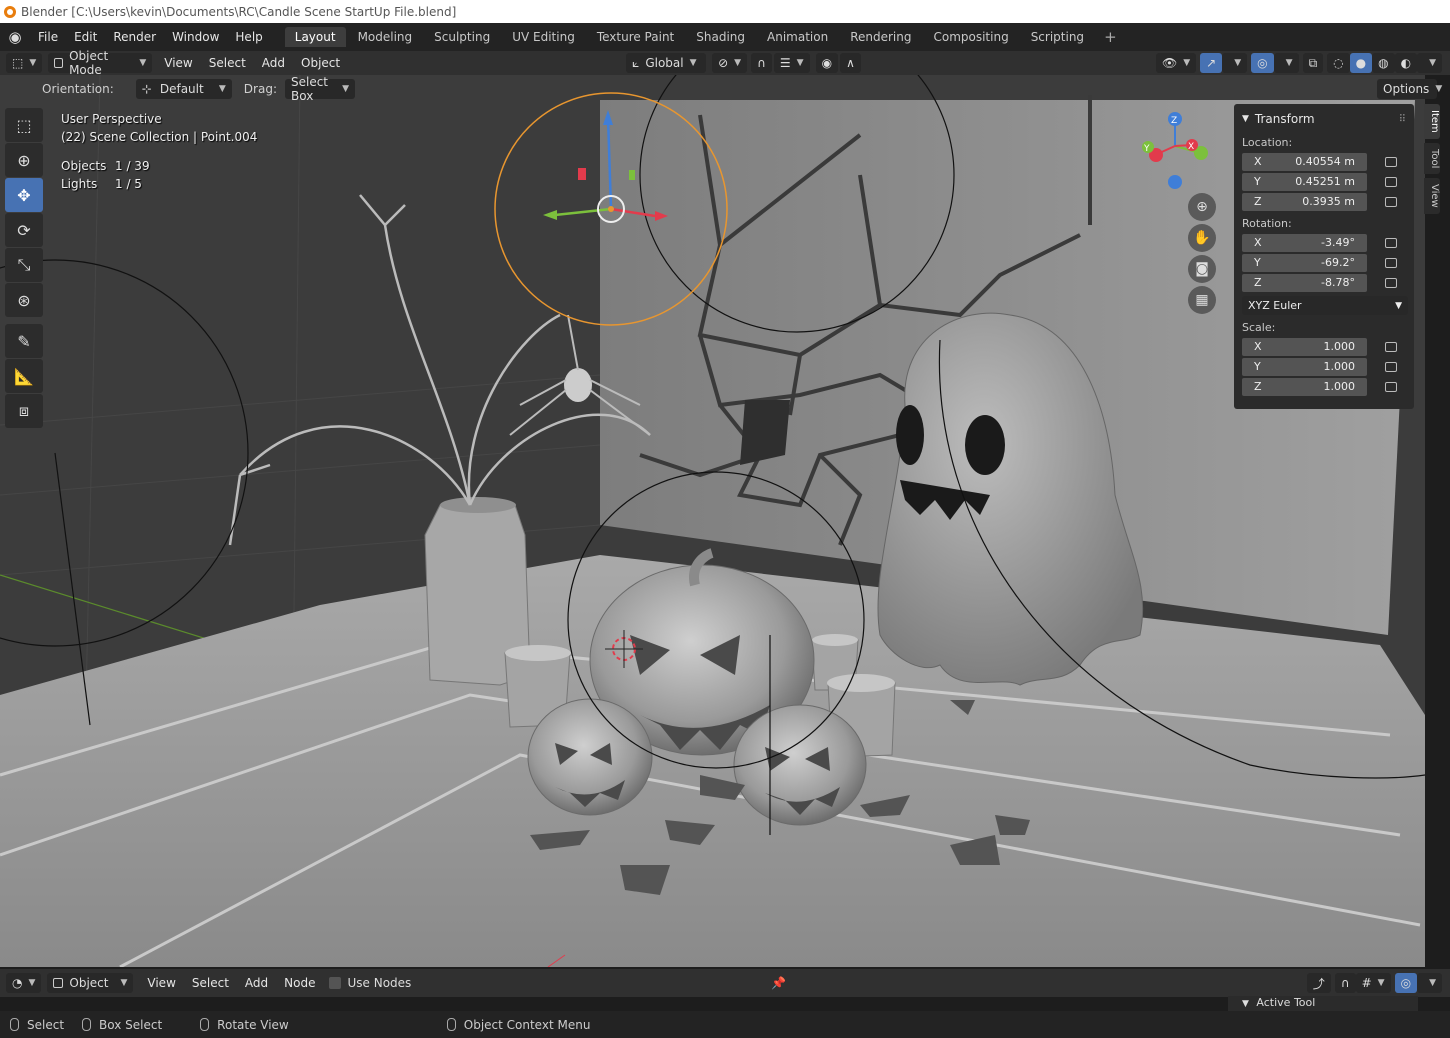 Image resolution: width=1450 pixels, height=1038 pixels. Describe the element at coordinates (1202, 207) in the screenshot. I see `zoom-button: ⊕` at that location.